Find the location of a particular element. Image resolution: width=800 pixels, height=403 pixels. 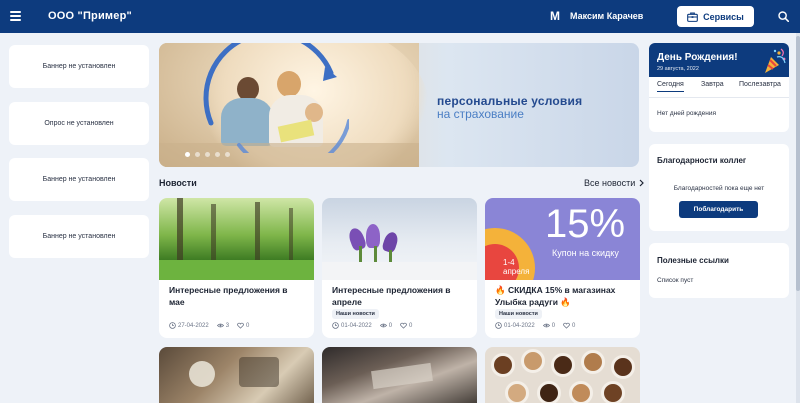

birthday-empty: Нет дней рождения is located at coordinates (686, 113).